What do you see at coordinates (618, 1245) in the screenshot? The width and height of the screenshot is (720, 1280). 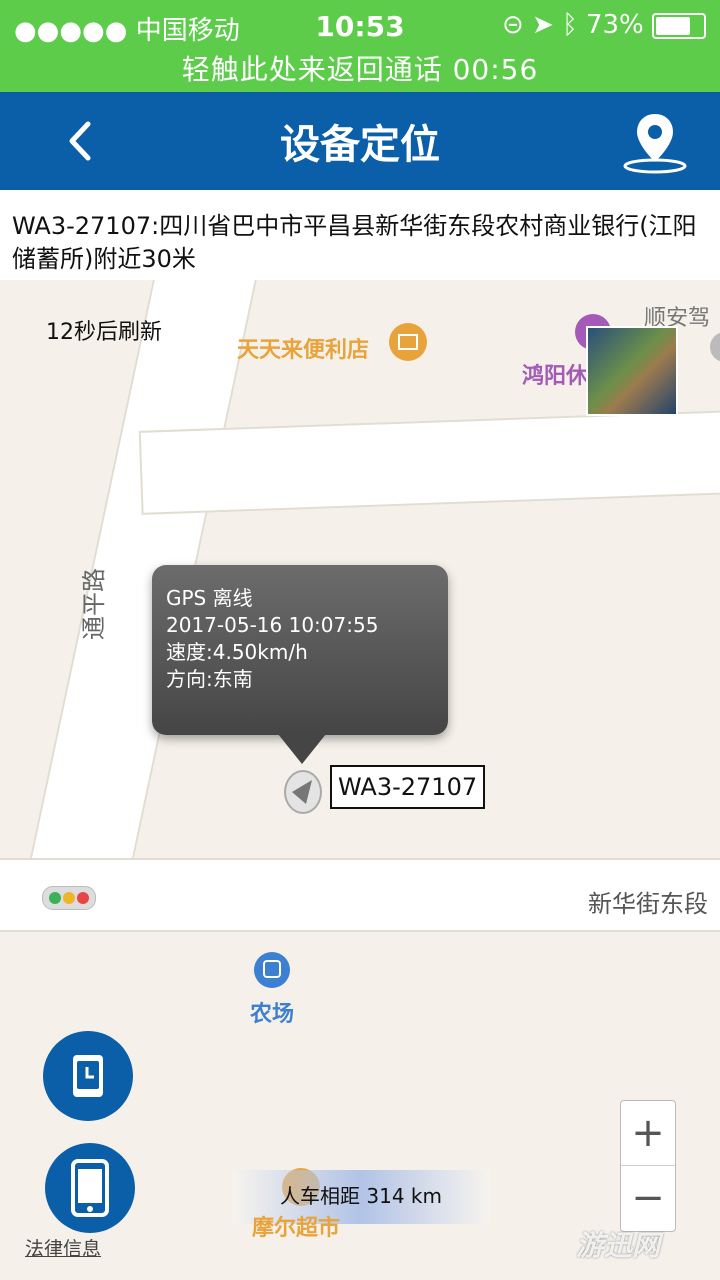 I see `watermark: 游迅网` at bounding box center [618, 1245].